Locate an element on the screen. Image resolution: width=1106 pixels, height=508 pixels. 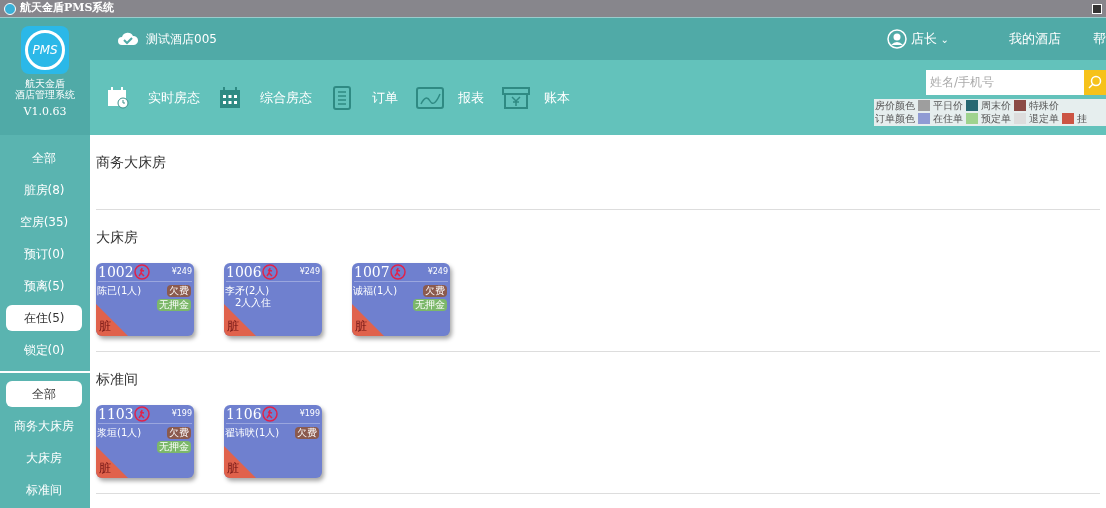
sidebar-item: 脏房(8) is located at coordinates (44, 190).